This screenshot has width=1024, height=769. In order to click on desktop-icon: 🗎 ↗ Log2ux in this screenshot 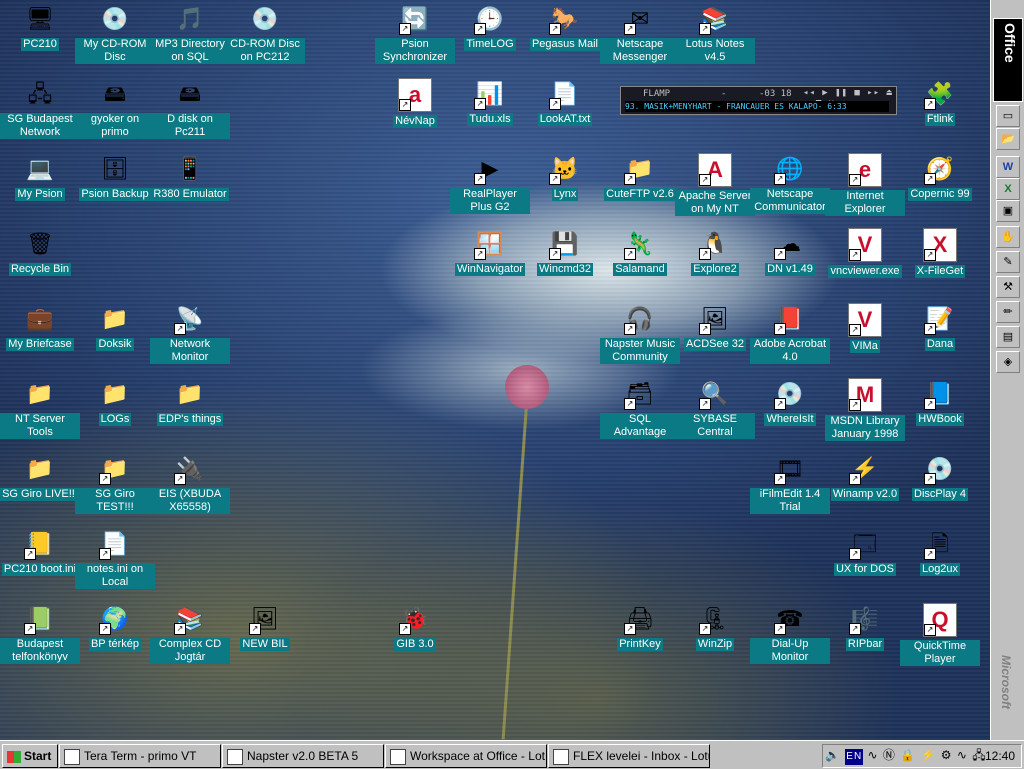, I will do `click(940, 552)`.